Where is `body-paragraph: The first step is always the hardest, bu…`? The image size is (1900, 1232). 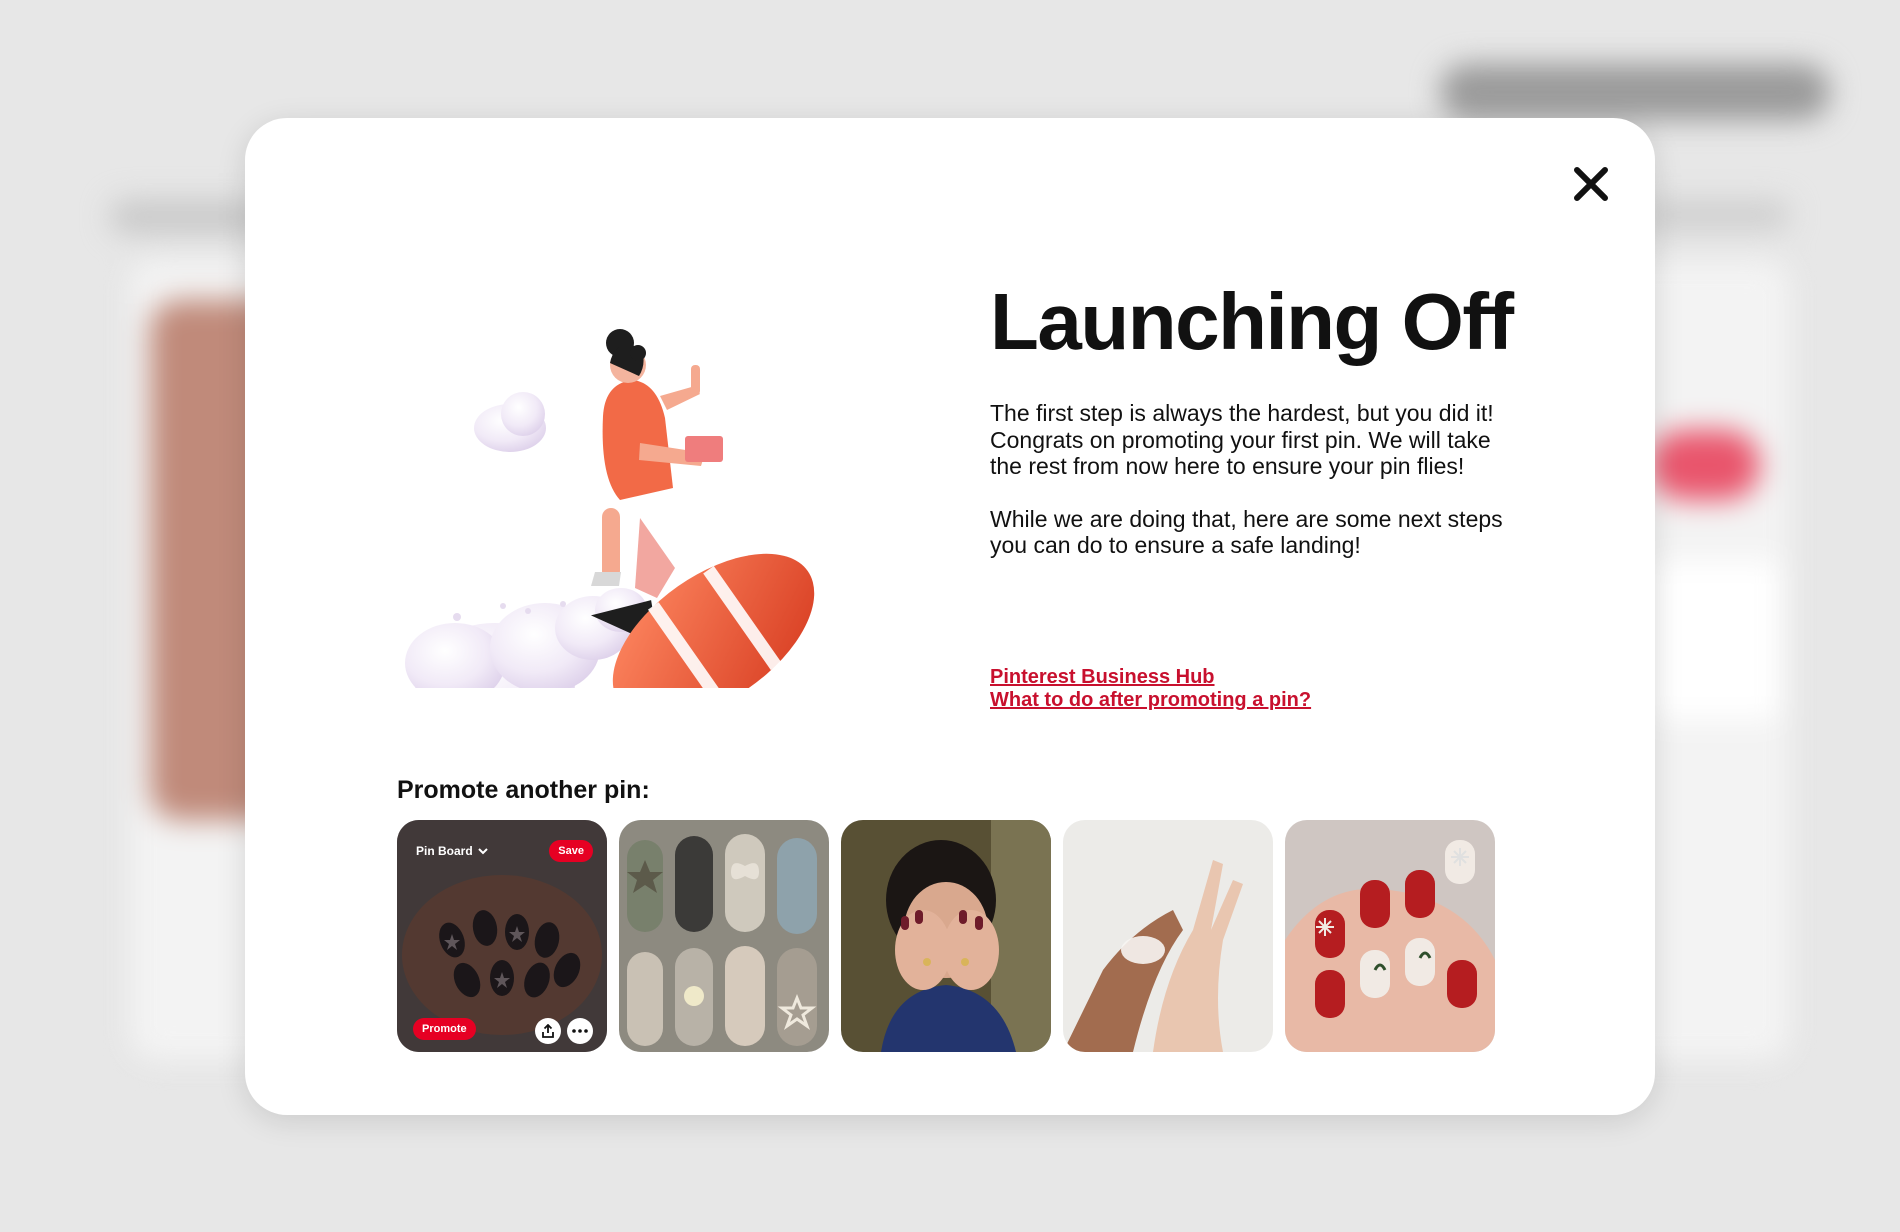 body-paragraph: The first step is always the hardest, bu… is located at coordinates (1242, 439).